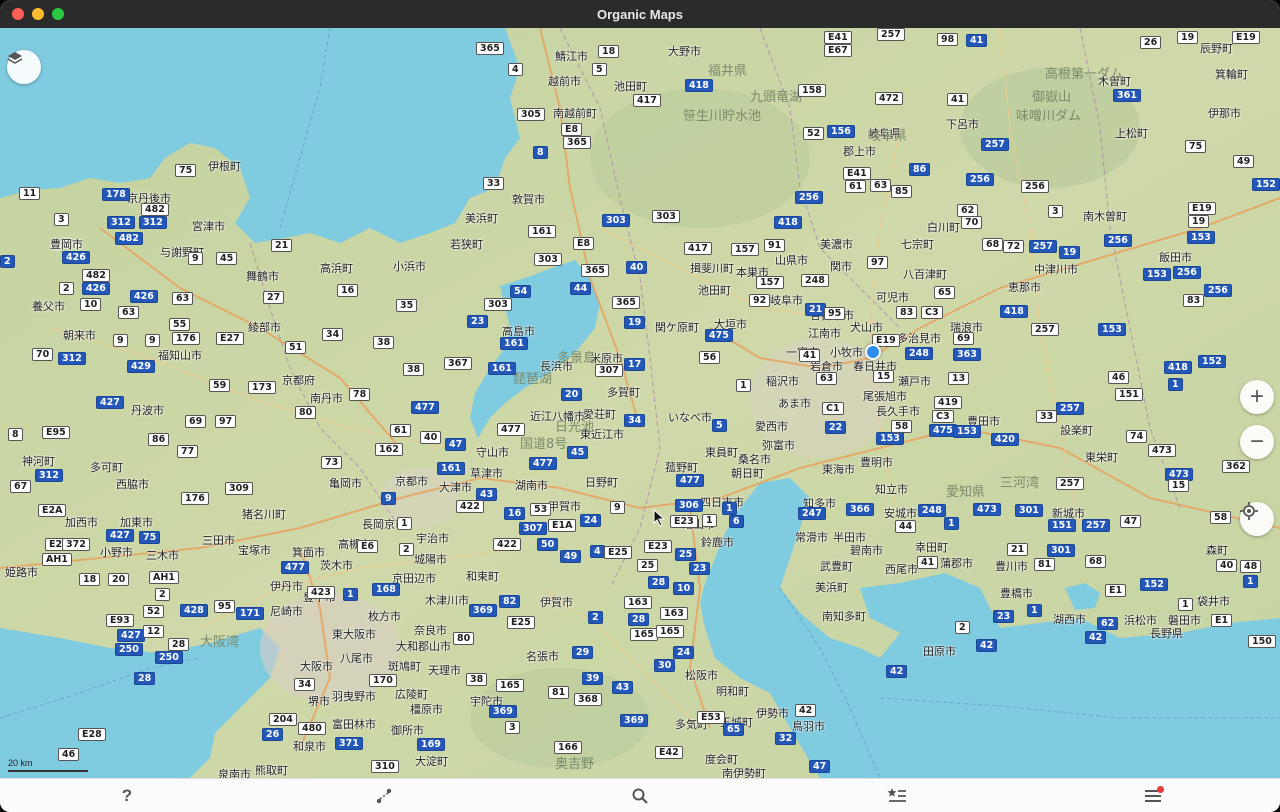  Describe the element at coordinates (456, 444) in the screenshot. I see `road-shield: 47` at that location.